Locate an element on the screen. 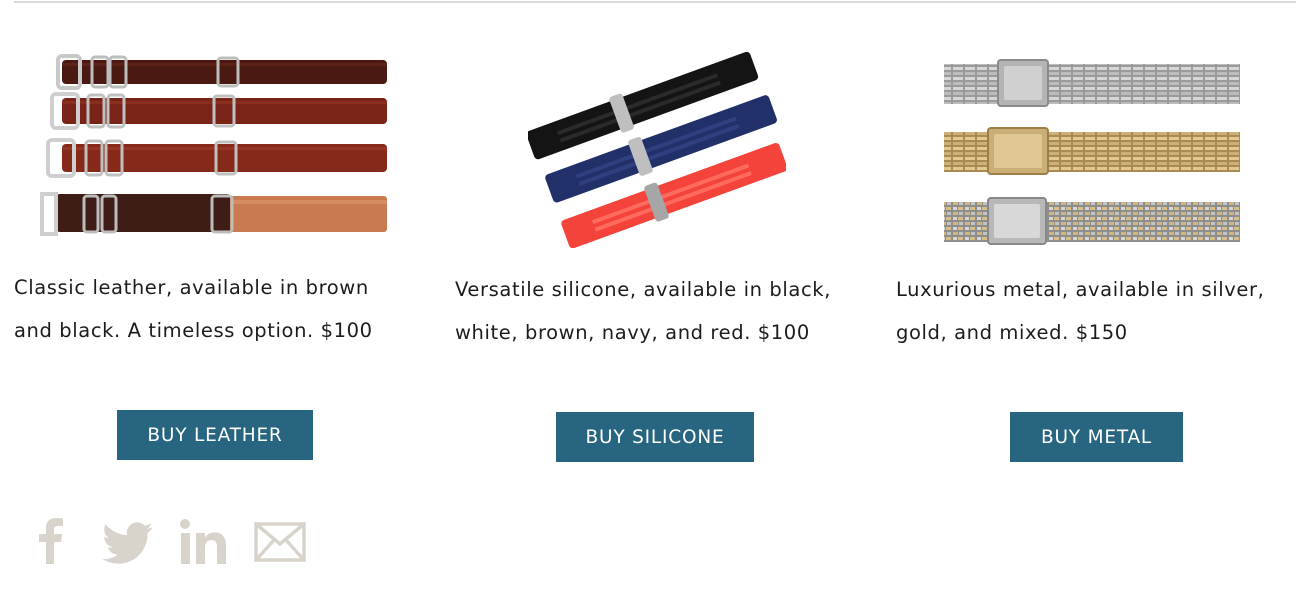 The width and height of the screenshot is (1300, 610). linkedin-icon is located at coordinates (204, 541).